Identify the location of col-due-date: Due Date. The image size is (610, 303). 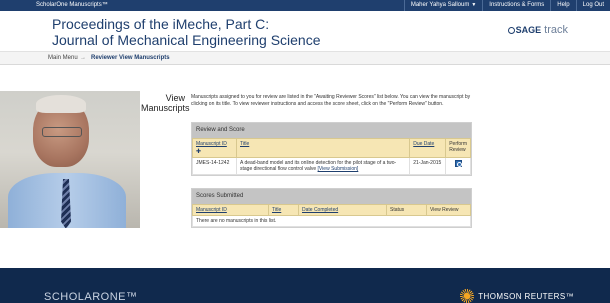
(428, 148).